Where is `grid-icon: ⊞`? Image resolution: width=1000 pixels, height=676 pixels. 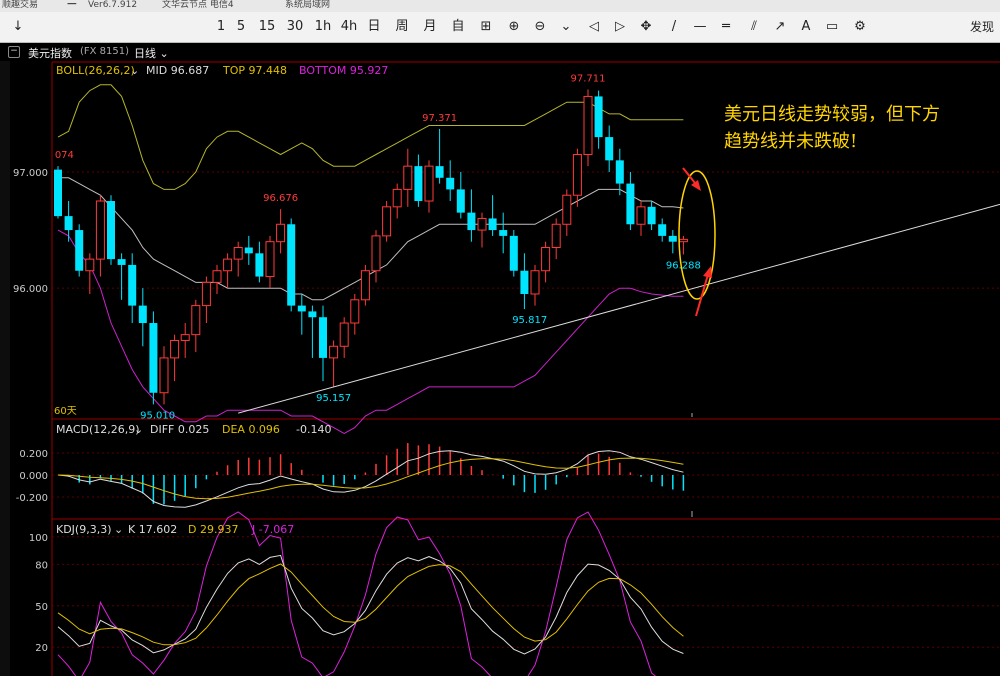
grid-icon: ⊞ is located at coordinates (486, 27).